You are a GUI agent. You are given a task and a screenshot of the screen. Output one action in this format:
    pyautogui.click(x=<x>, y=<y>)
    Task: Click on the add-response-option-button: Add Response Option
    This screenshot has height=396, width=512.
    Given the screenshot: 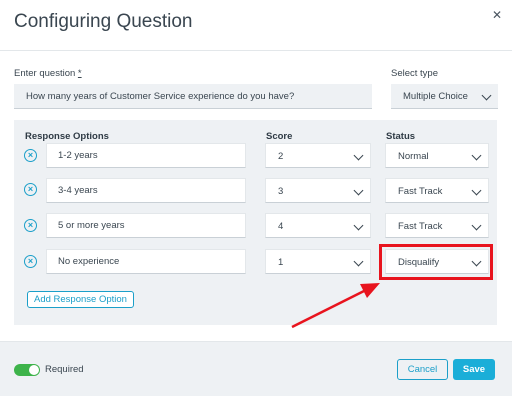 What is the action you would take?
    pyautogui.click(x=80, y=299)
    